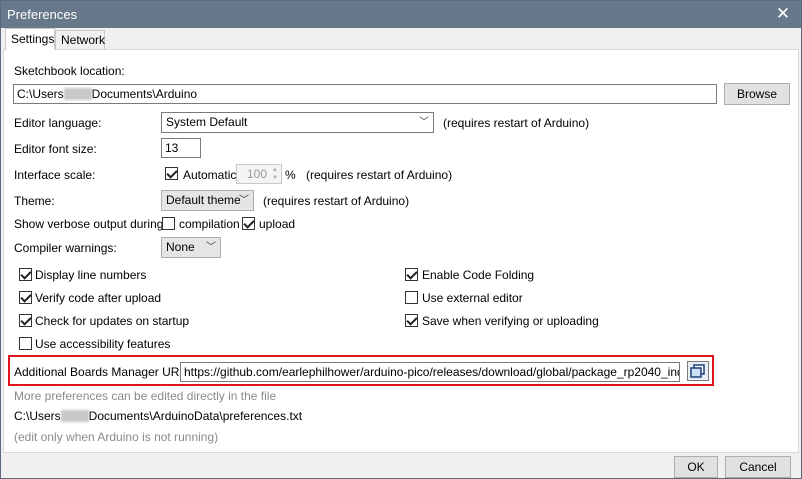  What do you see at coordinates (516, 123) in the screenshot?
I see `editor-language-note: (requires restart of Arduino)` at bounding box center [516, 123].